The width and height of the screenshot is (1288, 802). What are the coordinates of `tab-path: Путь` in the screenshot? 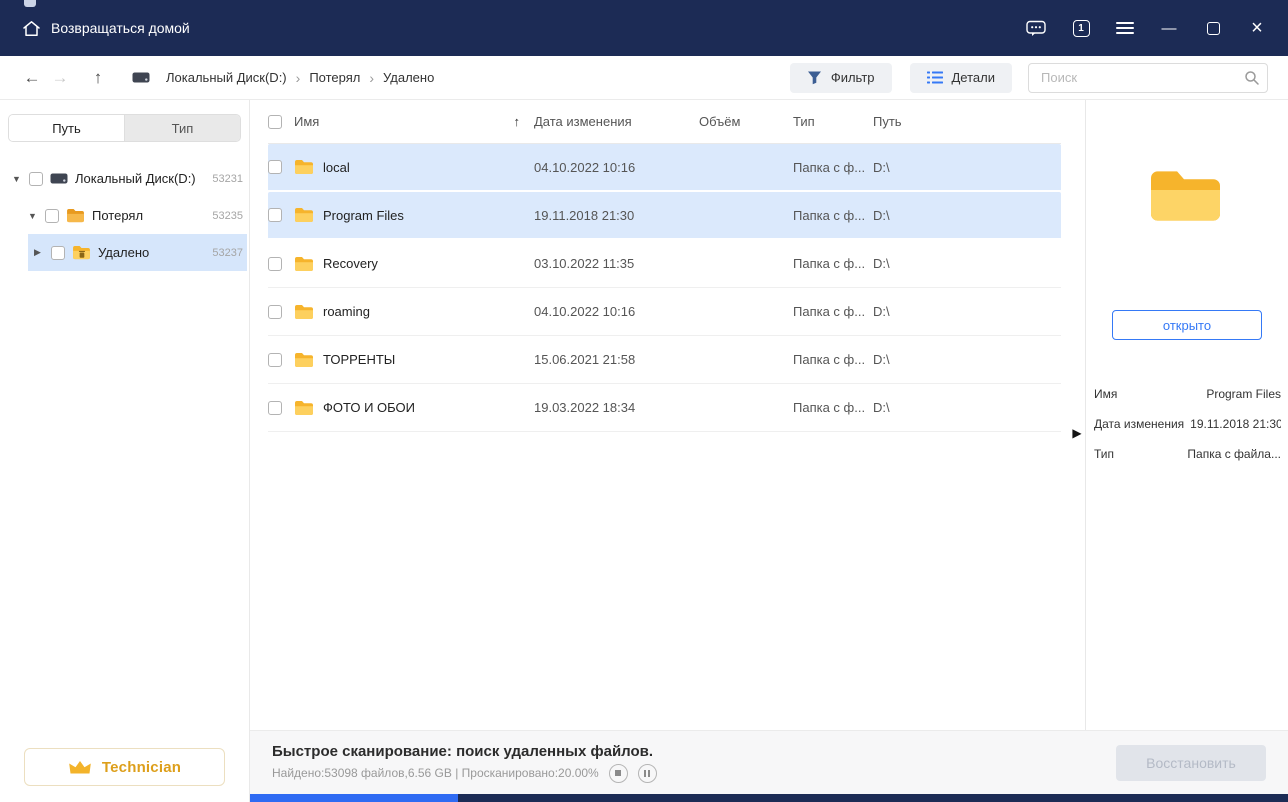 It's located at (66, 128).